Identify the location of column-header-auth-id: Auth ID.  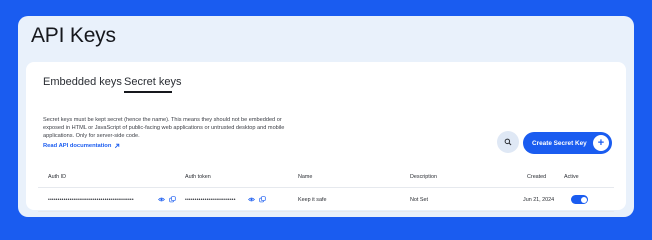
(57, 177).